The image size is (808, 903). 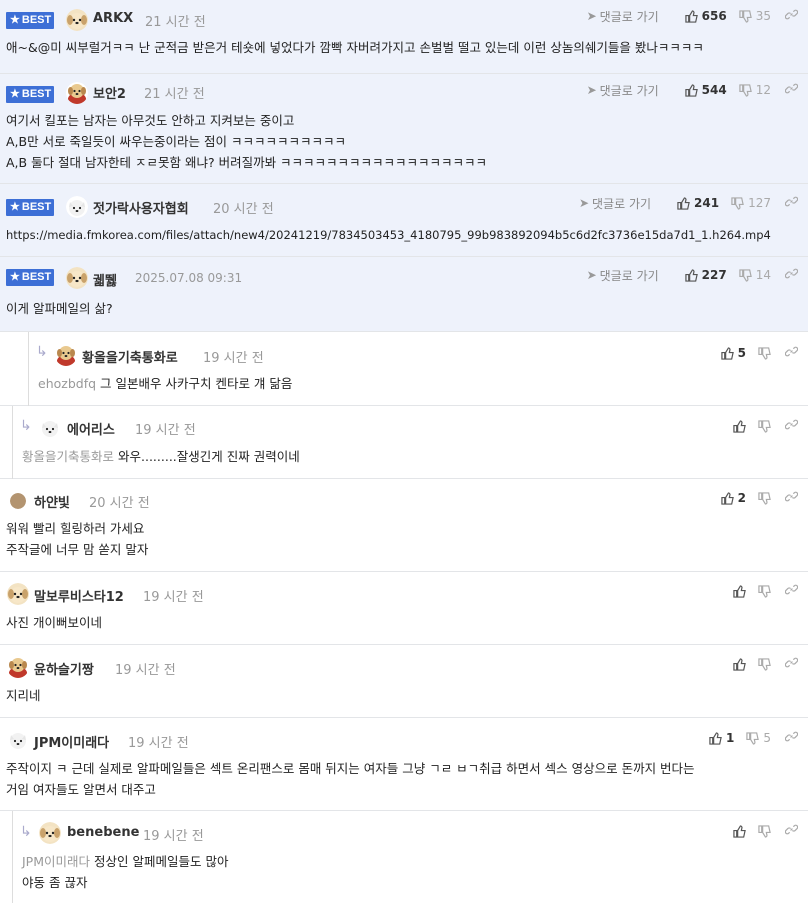 I want to click on comment-author: 에어리스, so click(x=91, y=428).